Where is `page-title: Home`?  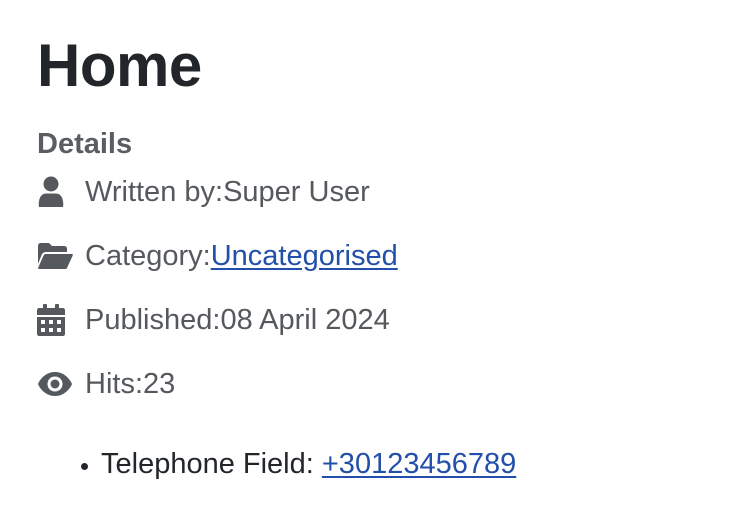
page-title: Home is located at coordinates (119, 65).